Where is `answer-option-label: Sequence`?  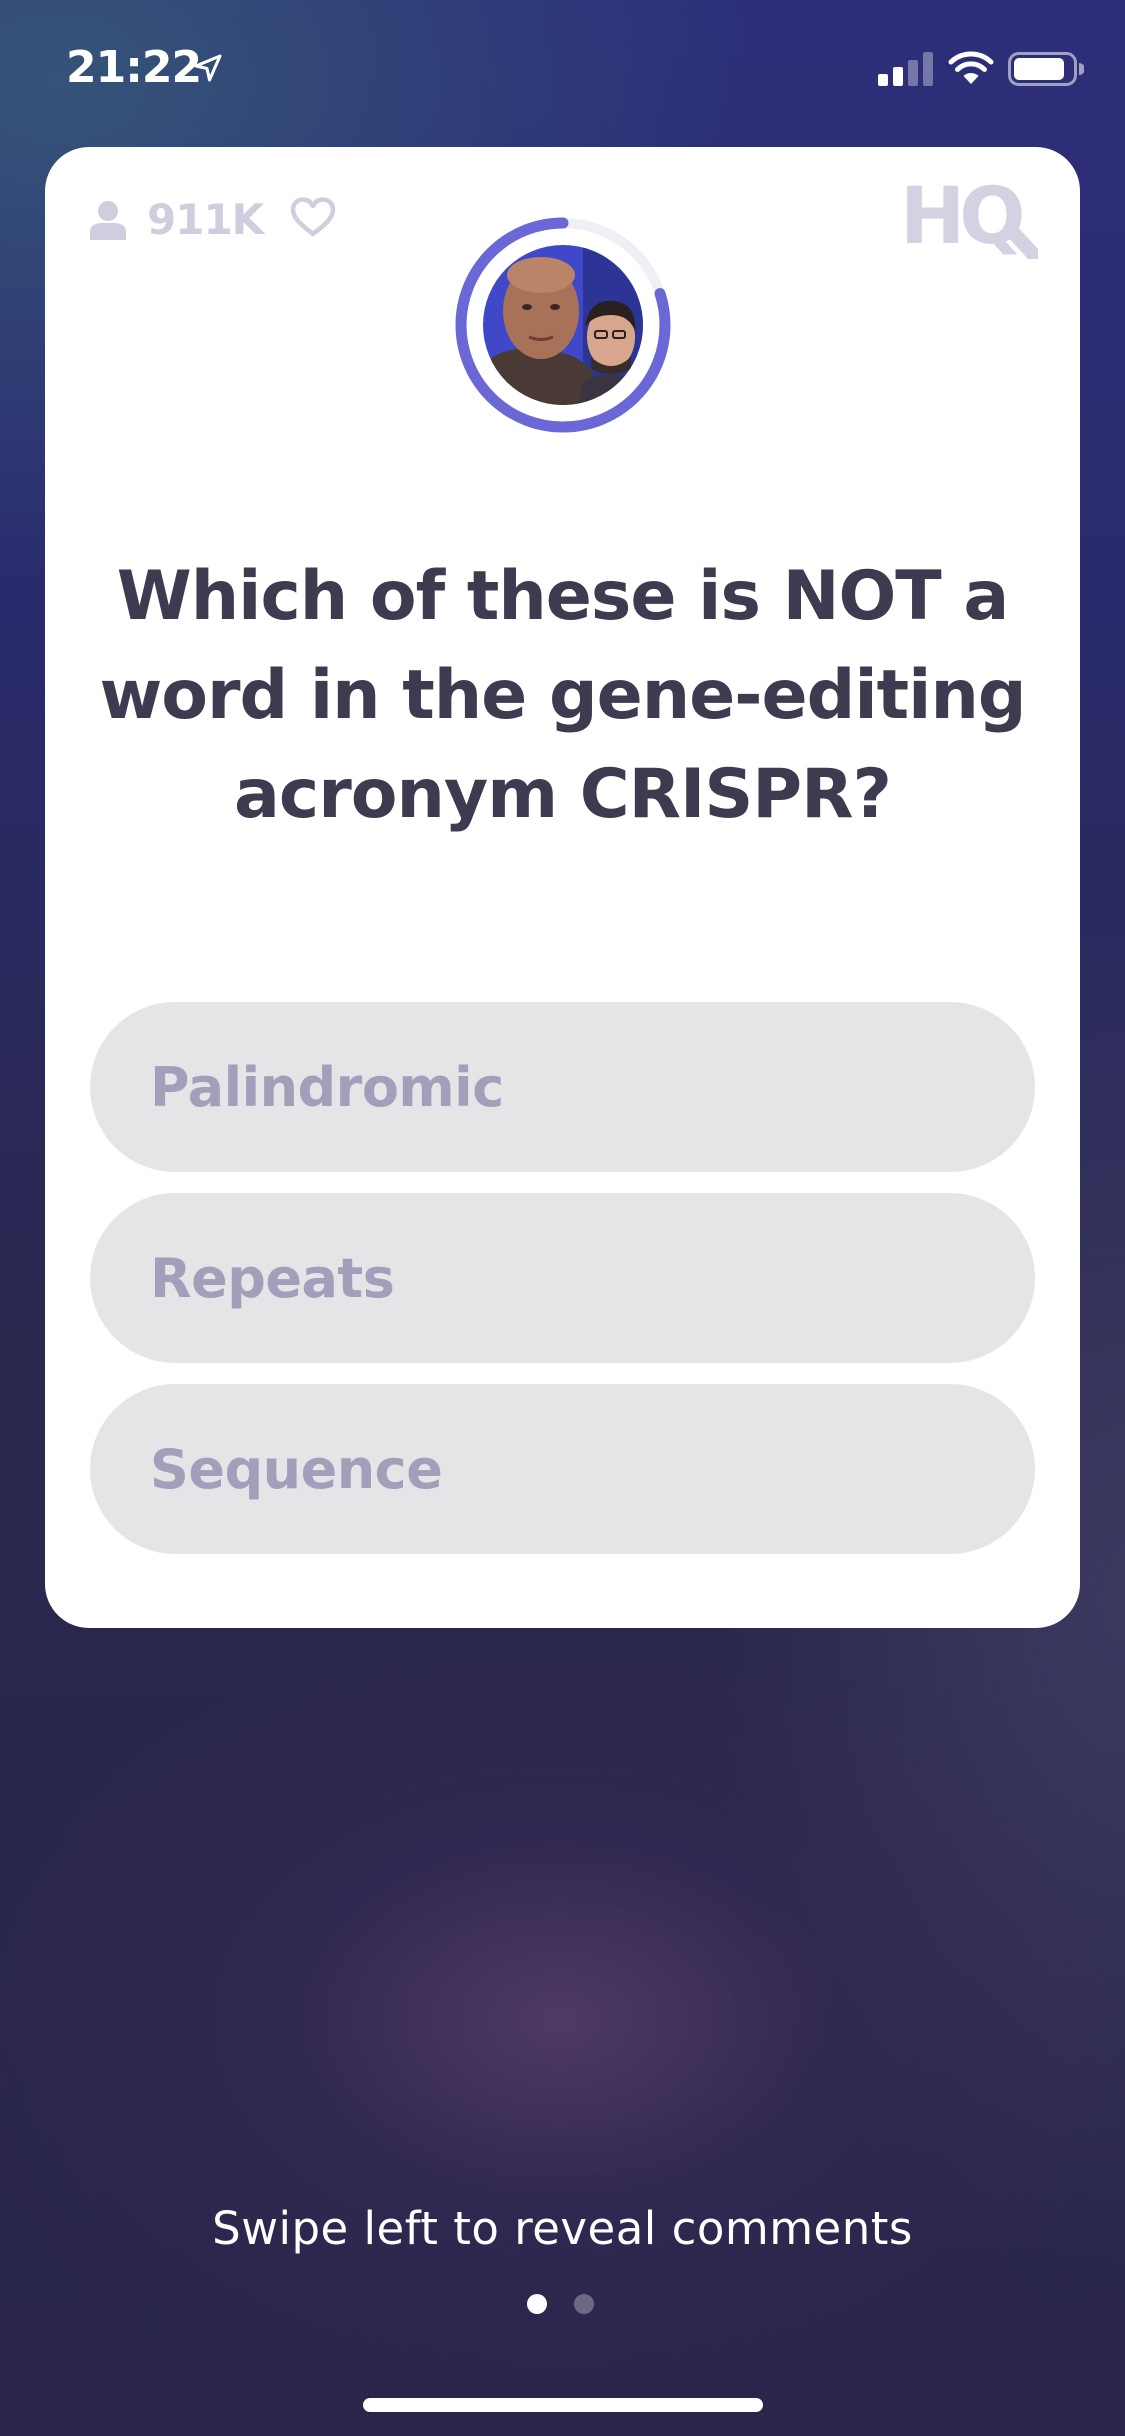 answer-option-label: Sequence is located at coordinates (296, 1469).